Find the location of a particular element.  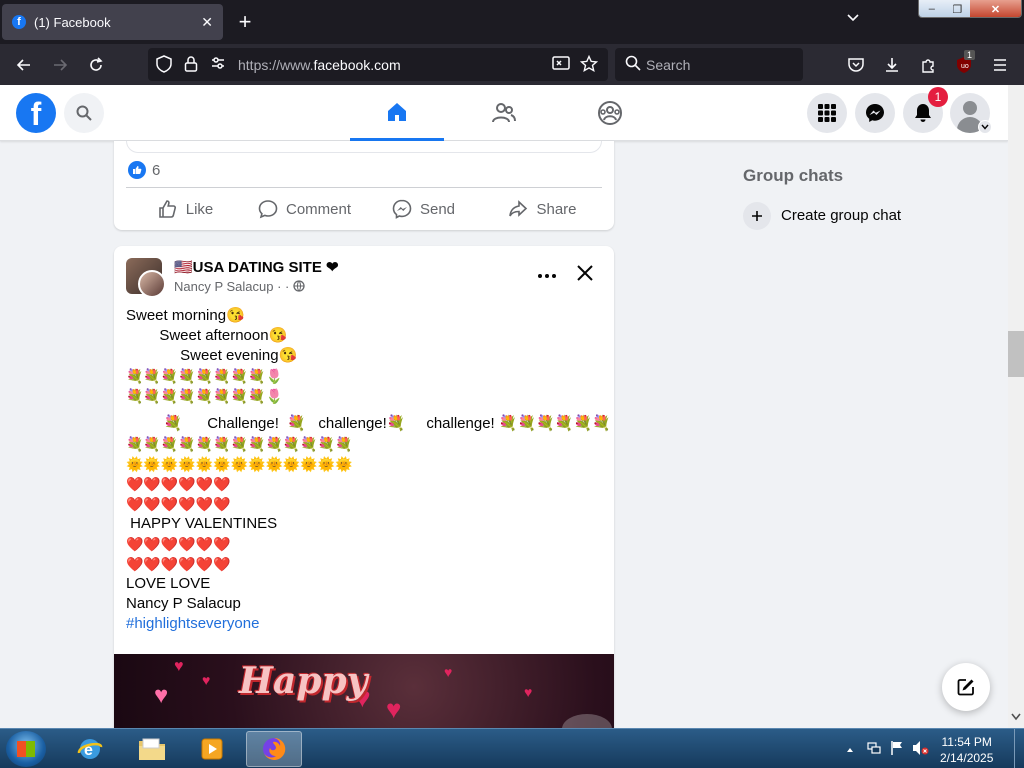

send-button: Send is located at coordinates (423, 209).